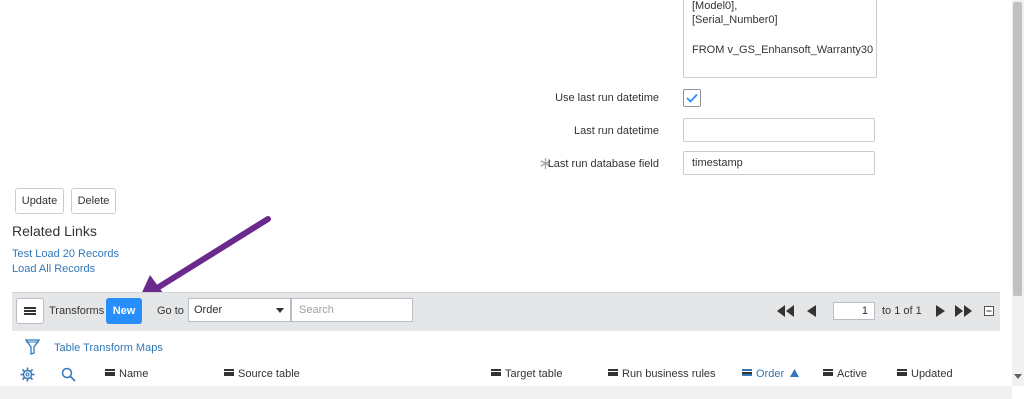  What do you see at coordinates (352, 310) in the screenshot?
I see `search-input: Search` at bounding box center [352, 310].